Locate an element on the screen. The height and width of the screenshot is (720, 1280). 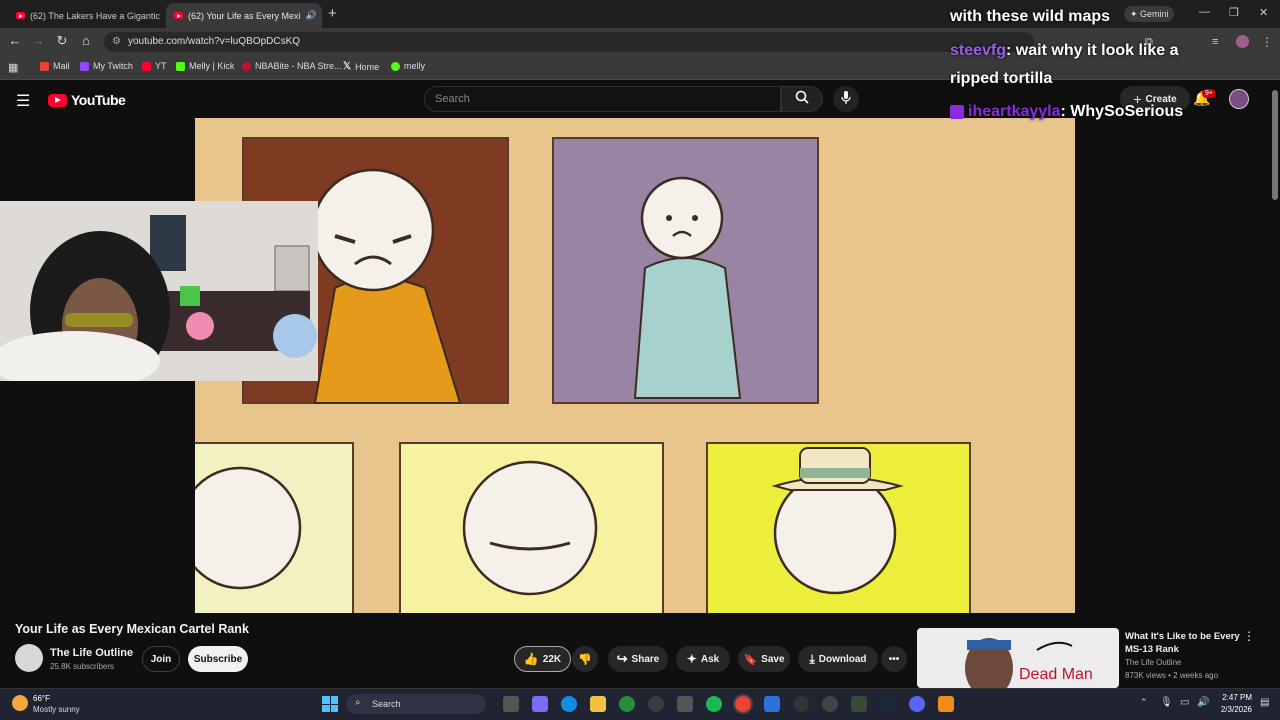
media-app-icon is located at coordinates (801, 704).